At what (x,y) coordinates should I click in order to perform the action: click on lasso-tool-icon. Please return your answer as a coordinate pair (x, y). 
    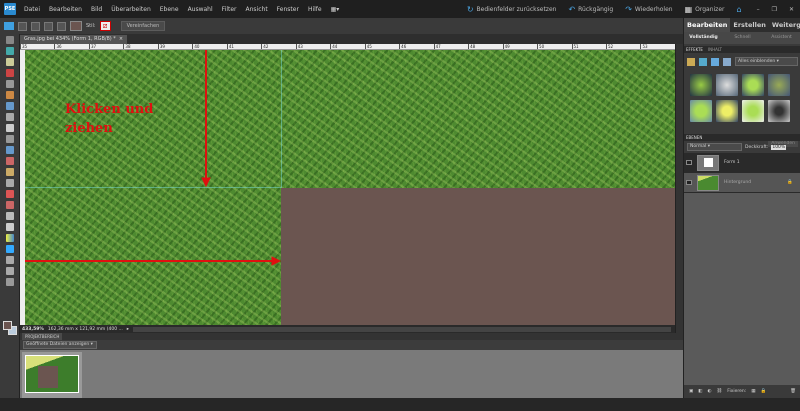
    Looking at the image, I should click on (10, 95).